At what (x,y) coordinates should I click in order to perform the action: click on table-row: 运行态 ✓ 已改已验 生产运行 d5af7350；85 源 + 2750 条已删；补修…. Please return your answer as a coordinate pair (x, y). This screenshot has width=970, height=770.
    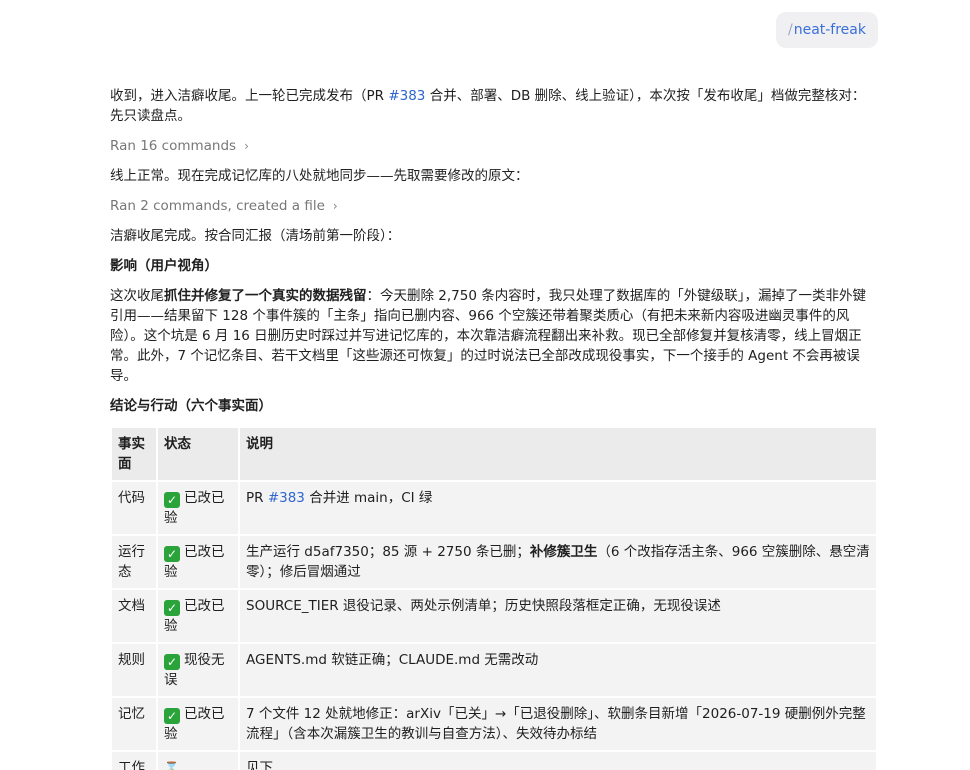
    Looking at the image, I should click on (494, 562).